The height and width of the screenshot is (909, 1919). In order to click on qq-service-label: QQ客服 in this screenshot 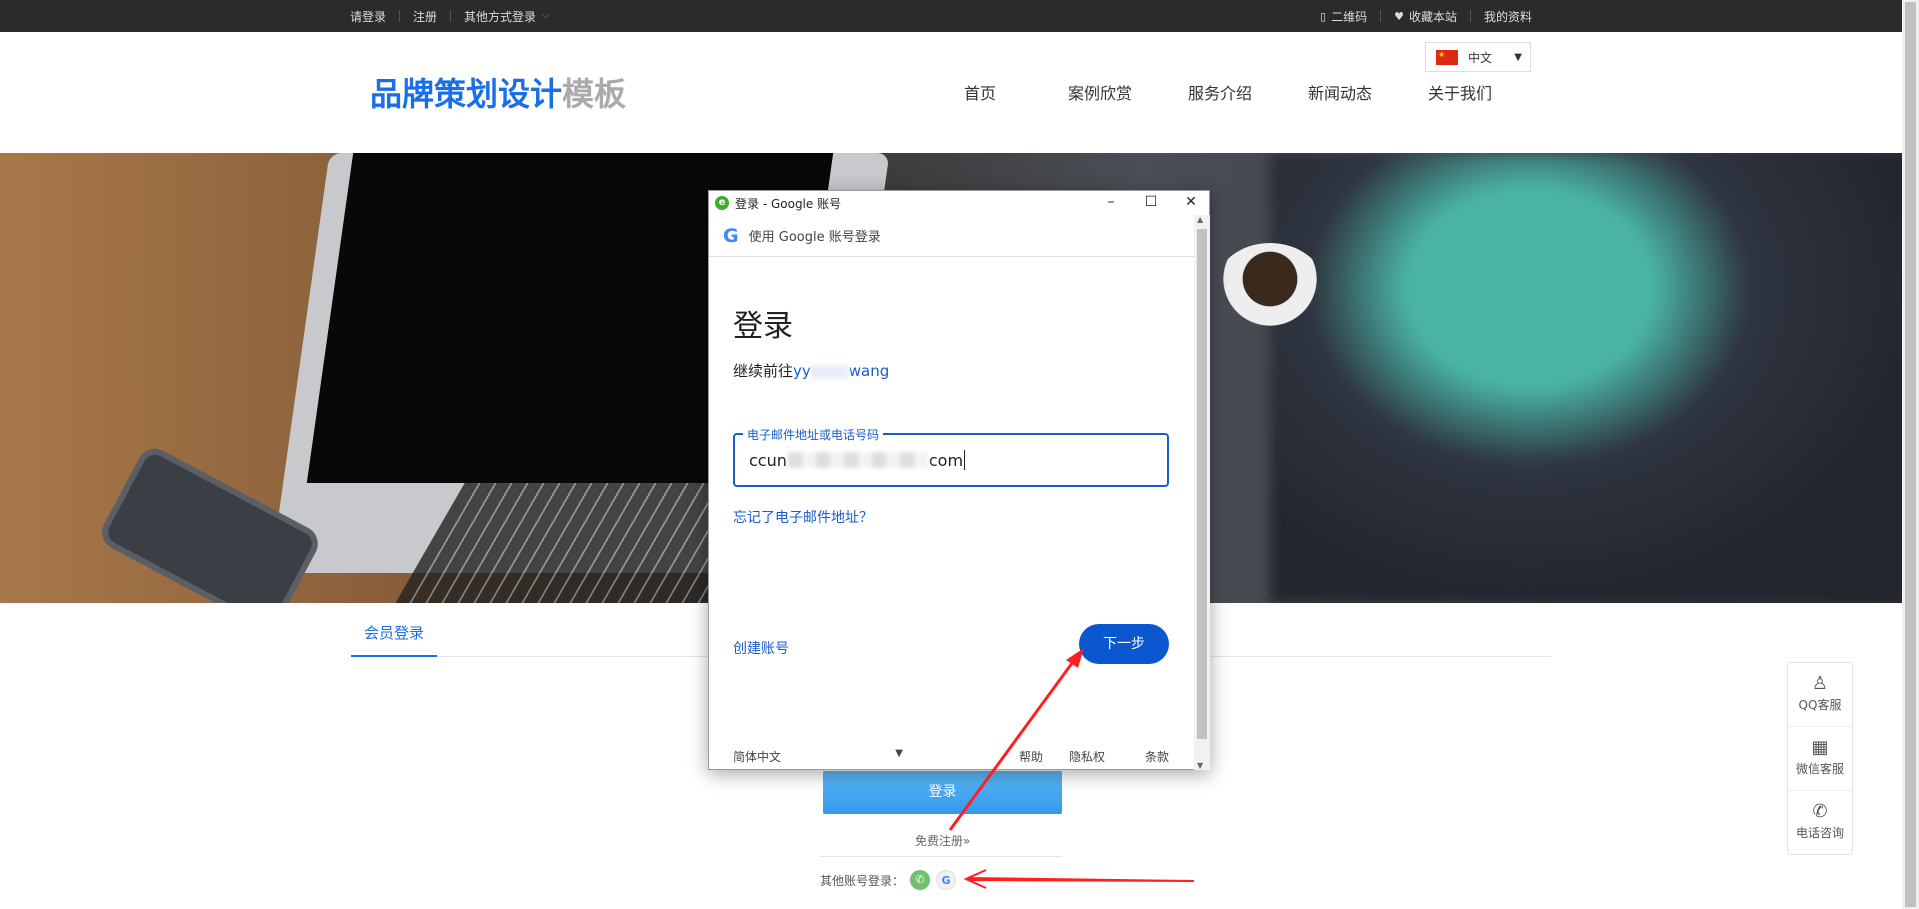, I will do `click(1820, 705)`.